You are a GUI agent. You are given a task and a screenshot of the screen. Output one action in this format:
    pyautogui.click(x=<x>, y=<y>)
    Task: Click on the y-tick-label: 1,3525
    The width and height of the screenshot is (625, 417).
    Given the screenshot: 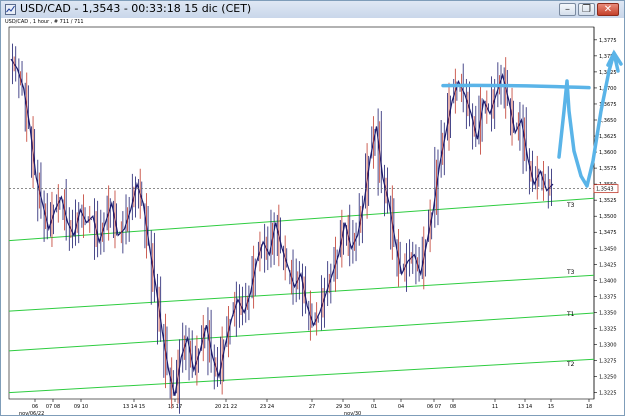 What is the action you would take?
    pyautogui.click(x=608, y=201)
    